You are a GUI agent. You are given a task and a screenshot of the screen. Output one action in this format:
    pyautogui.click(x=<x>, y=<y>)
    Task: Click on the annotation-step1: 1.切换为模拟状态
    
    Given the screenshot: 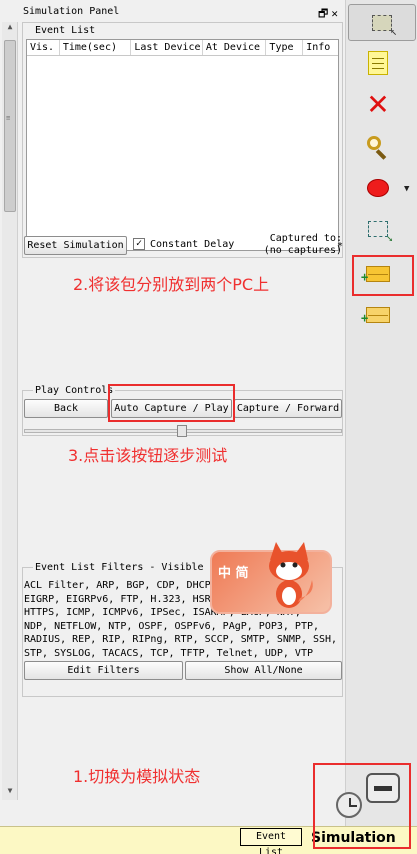 What is the action you would take?
    pyautogui.click(x=137, y=776)
    